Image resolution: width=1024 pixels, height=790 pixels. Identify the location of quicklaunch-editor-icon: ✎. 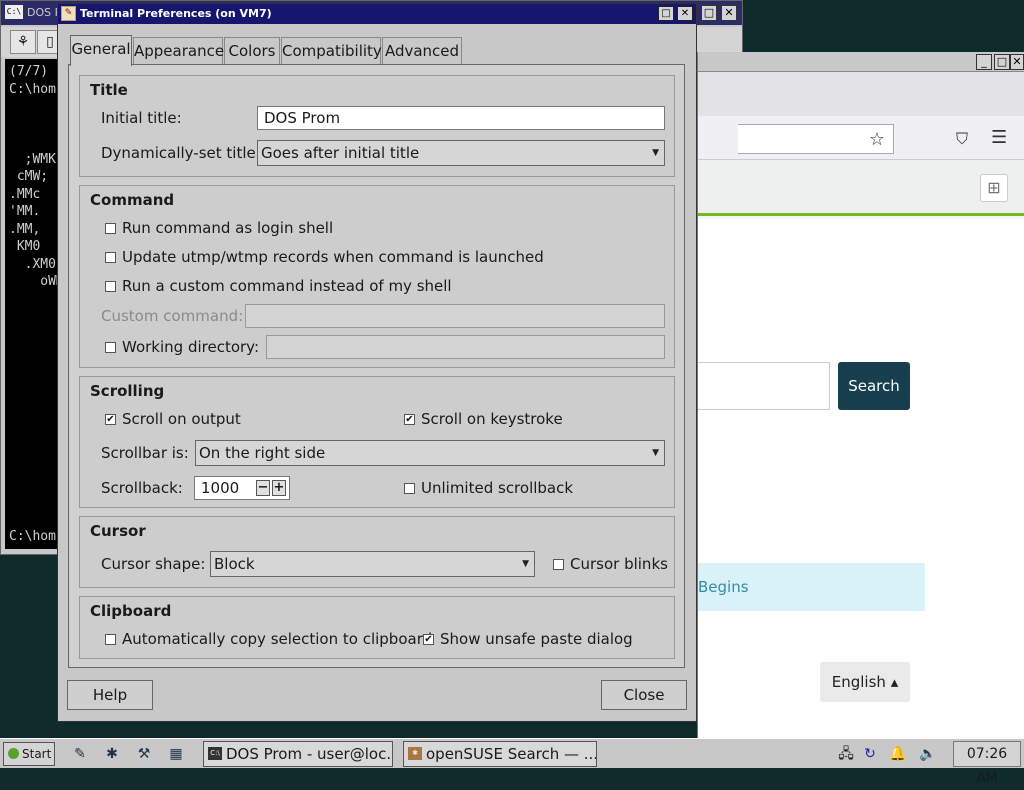
(80, 754).